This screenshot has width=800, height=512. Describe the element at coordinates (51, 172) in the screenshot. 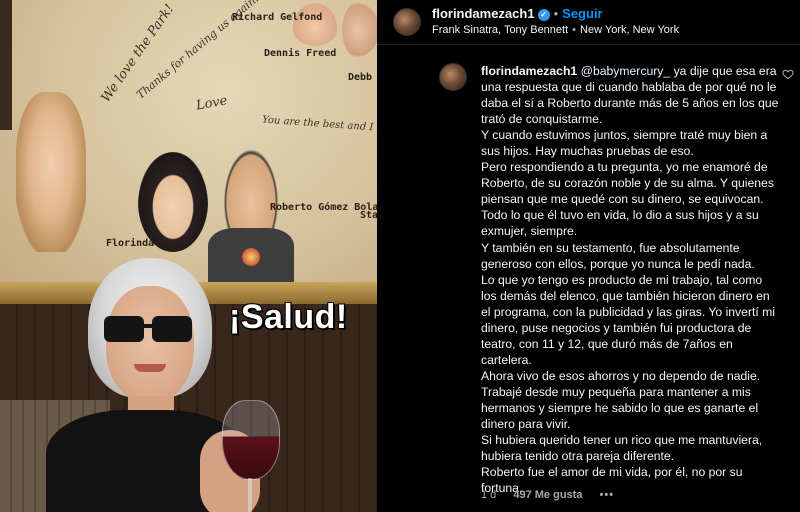

I see `caricature-girl` at that location.